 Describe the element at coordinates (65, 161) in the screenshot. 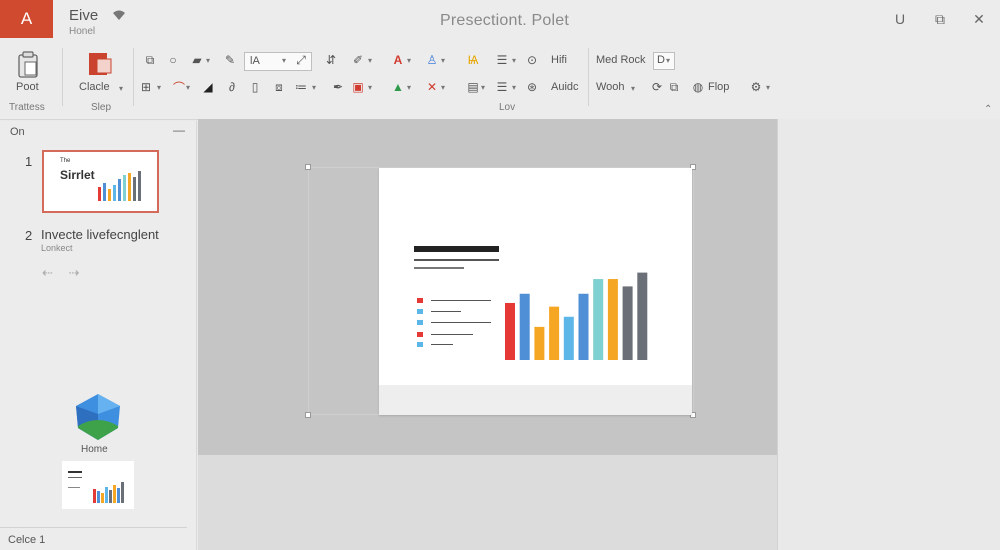

I see `slide-1-caption: The` at that location.